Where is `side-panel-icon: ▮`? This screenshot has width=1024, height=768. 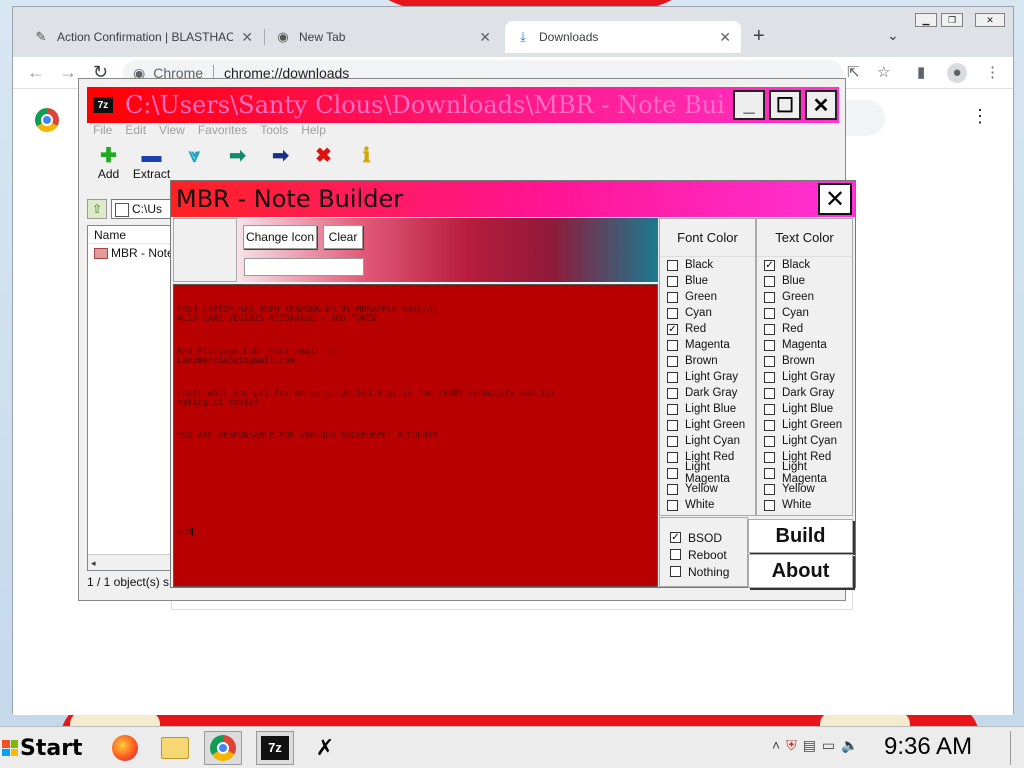 side-panel-icon: ▮ is located at coordinates (921, 72).